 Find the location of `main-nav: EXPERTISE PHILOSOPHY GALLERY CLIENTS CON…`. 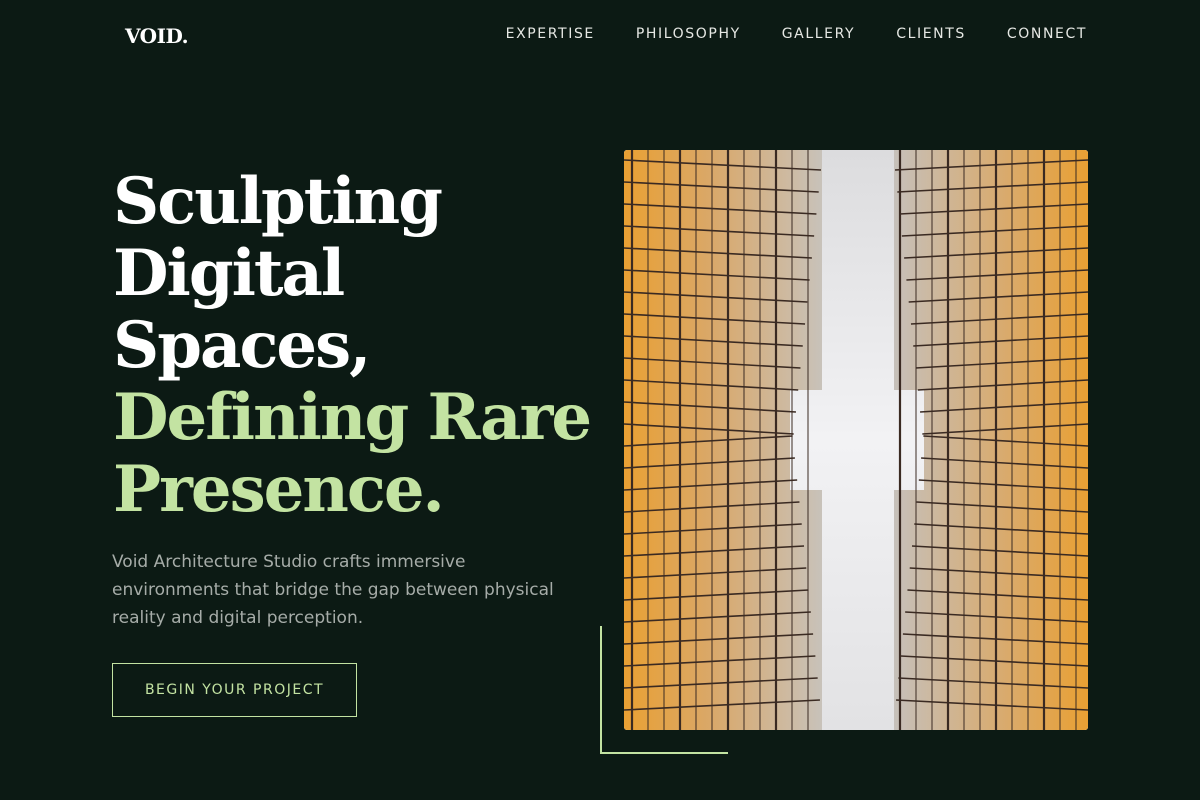

main-nav: EXPERTISE PHILOSOPHY GALLERY CLIENTS CON… is located at coordinates (796, 34).